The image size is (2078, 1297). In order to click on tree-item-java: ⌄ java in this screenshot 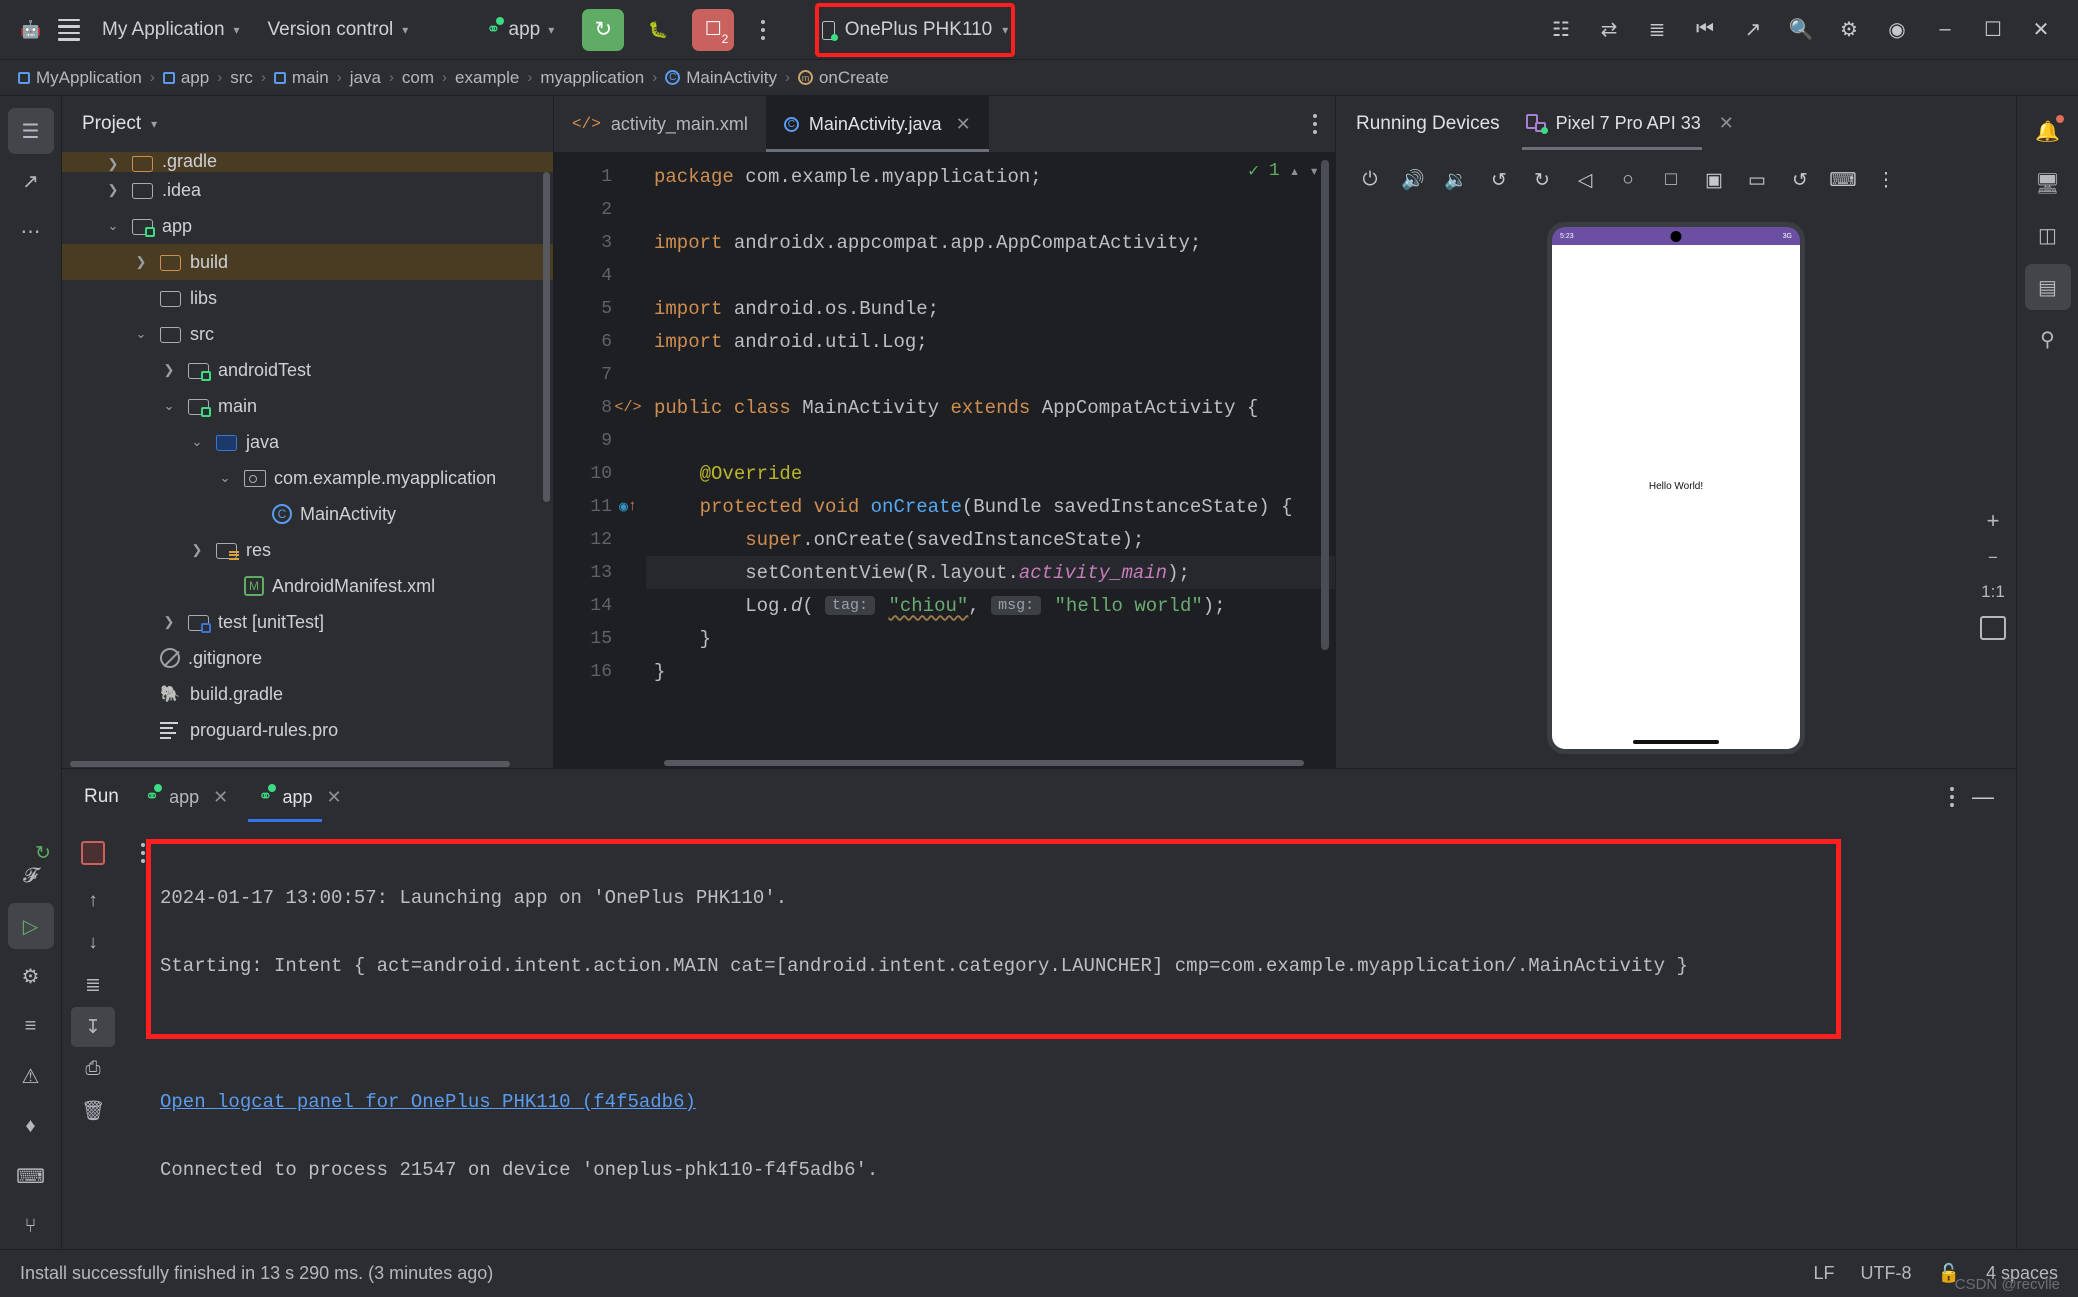, I will do `click(307, 442)`.